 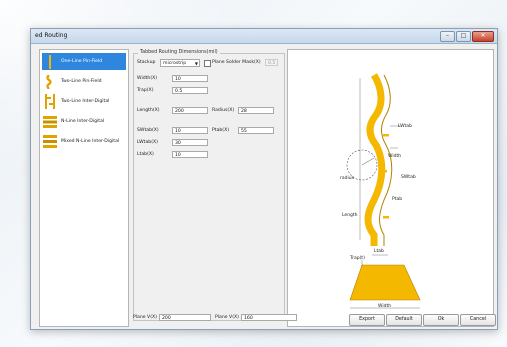 What do you see at coordinates (223, 110) in the screenshot?
I see `radius-label: Radius(X)` at bounding box center [223, 110].